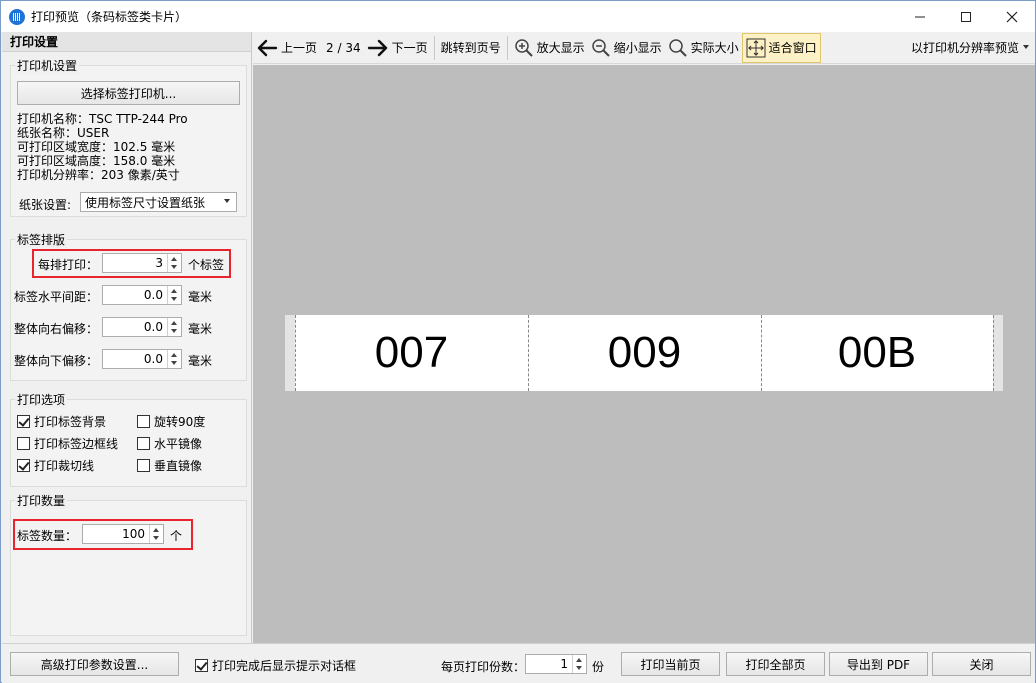  Describe the element at coordinates (17, 16) in the screenshot. I see `app-icon` at that location.